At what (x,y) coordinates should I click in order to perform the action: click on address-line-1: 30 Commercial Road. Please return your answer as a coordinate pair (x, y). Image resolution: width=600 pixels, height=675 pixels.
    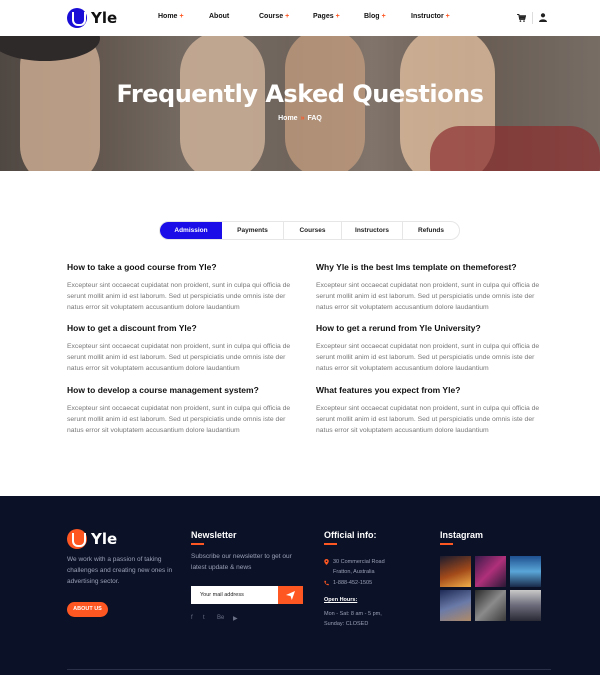
    Looking at the image, I should click on (359, 562).